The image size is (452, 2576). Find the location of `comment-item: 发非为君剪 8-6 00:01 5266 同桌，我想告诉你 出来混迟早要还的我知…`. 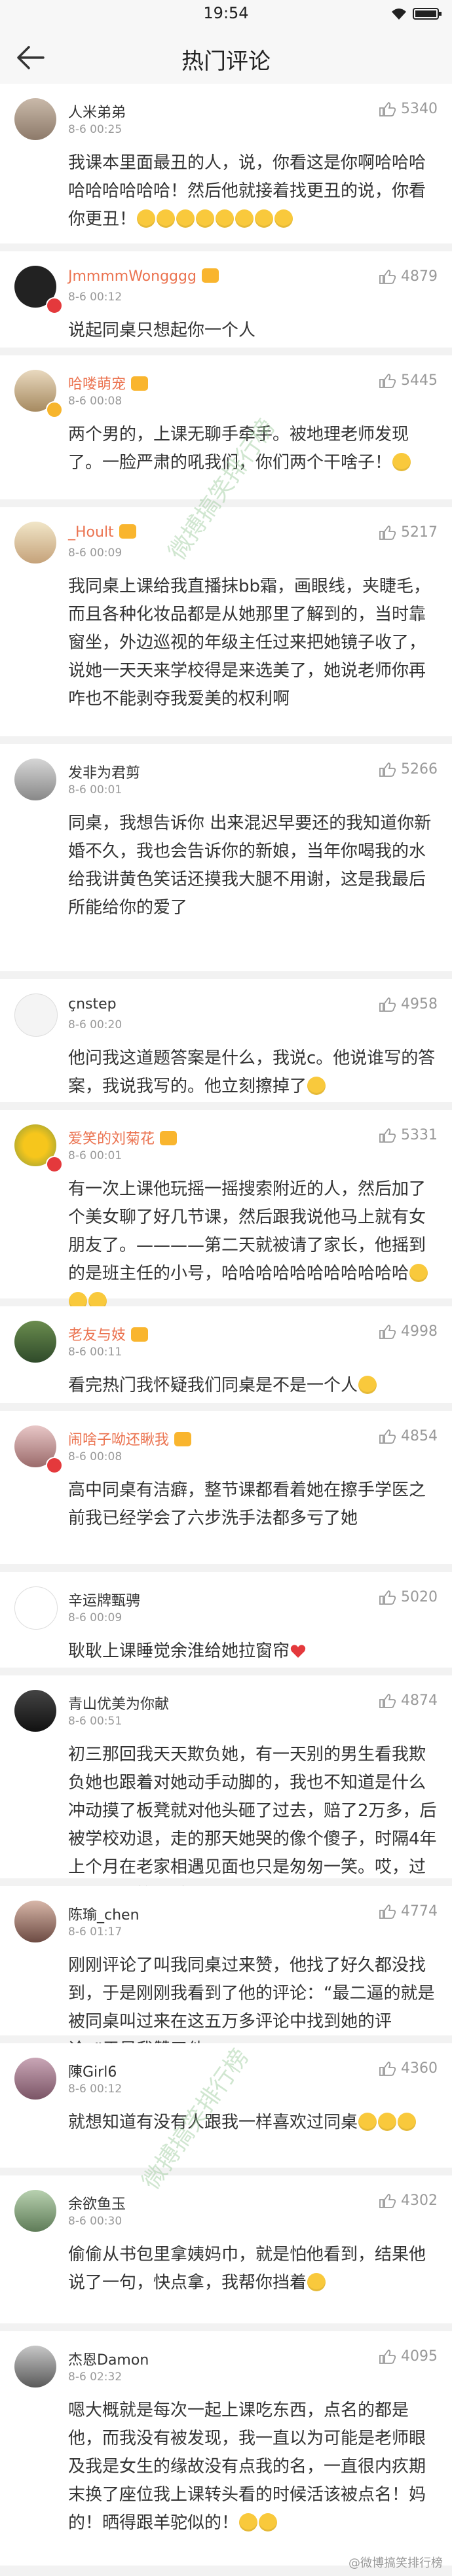

comment-item: 发非为君剪 8-6 00:01 5266 同桌，我想告诉你 出来混迟早要还的我知… is located at coordinates (226, 861).